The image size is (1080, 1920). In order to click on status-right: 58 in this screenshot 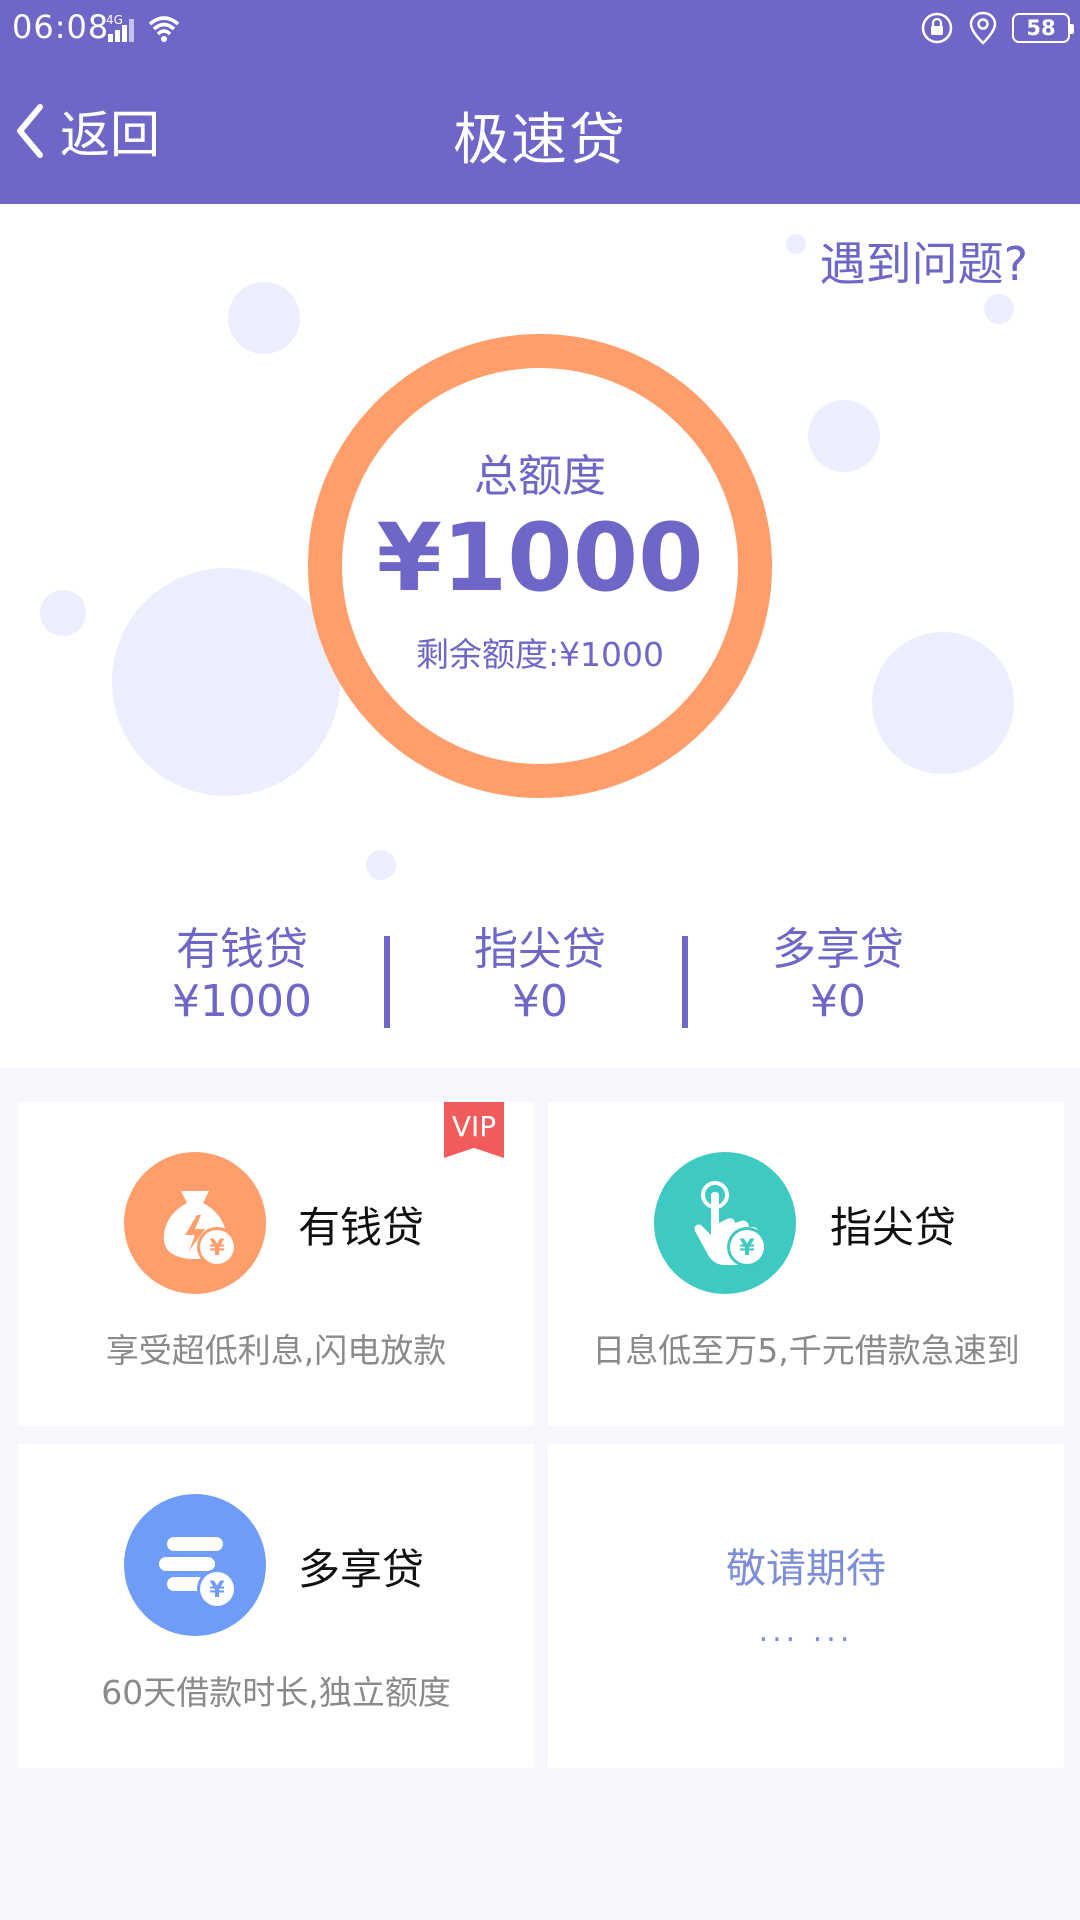, I will do `click(997, 28)`.